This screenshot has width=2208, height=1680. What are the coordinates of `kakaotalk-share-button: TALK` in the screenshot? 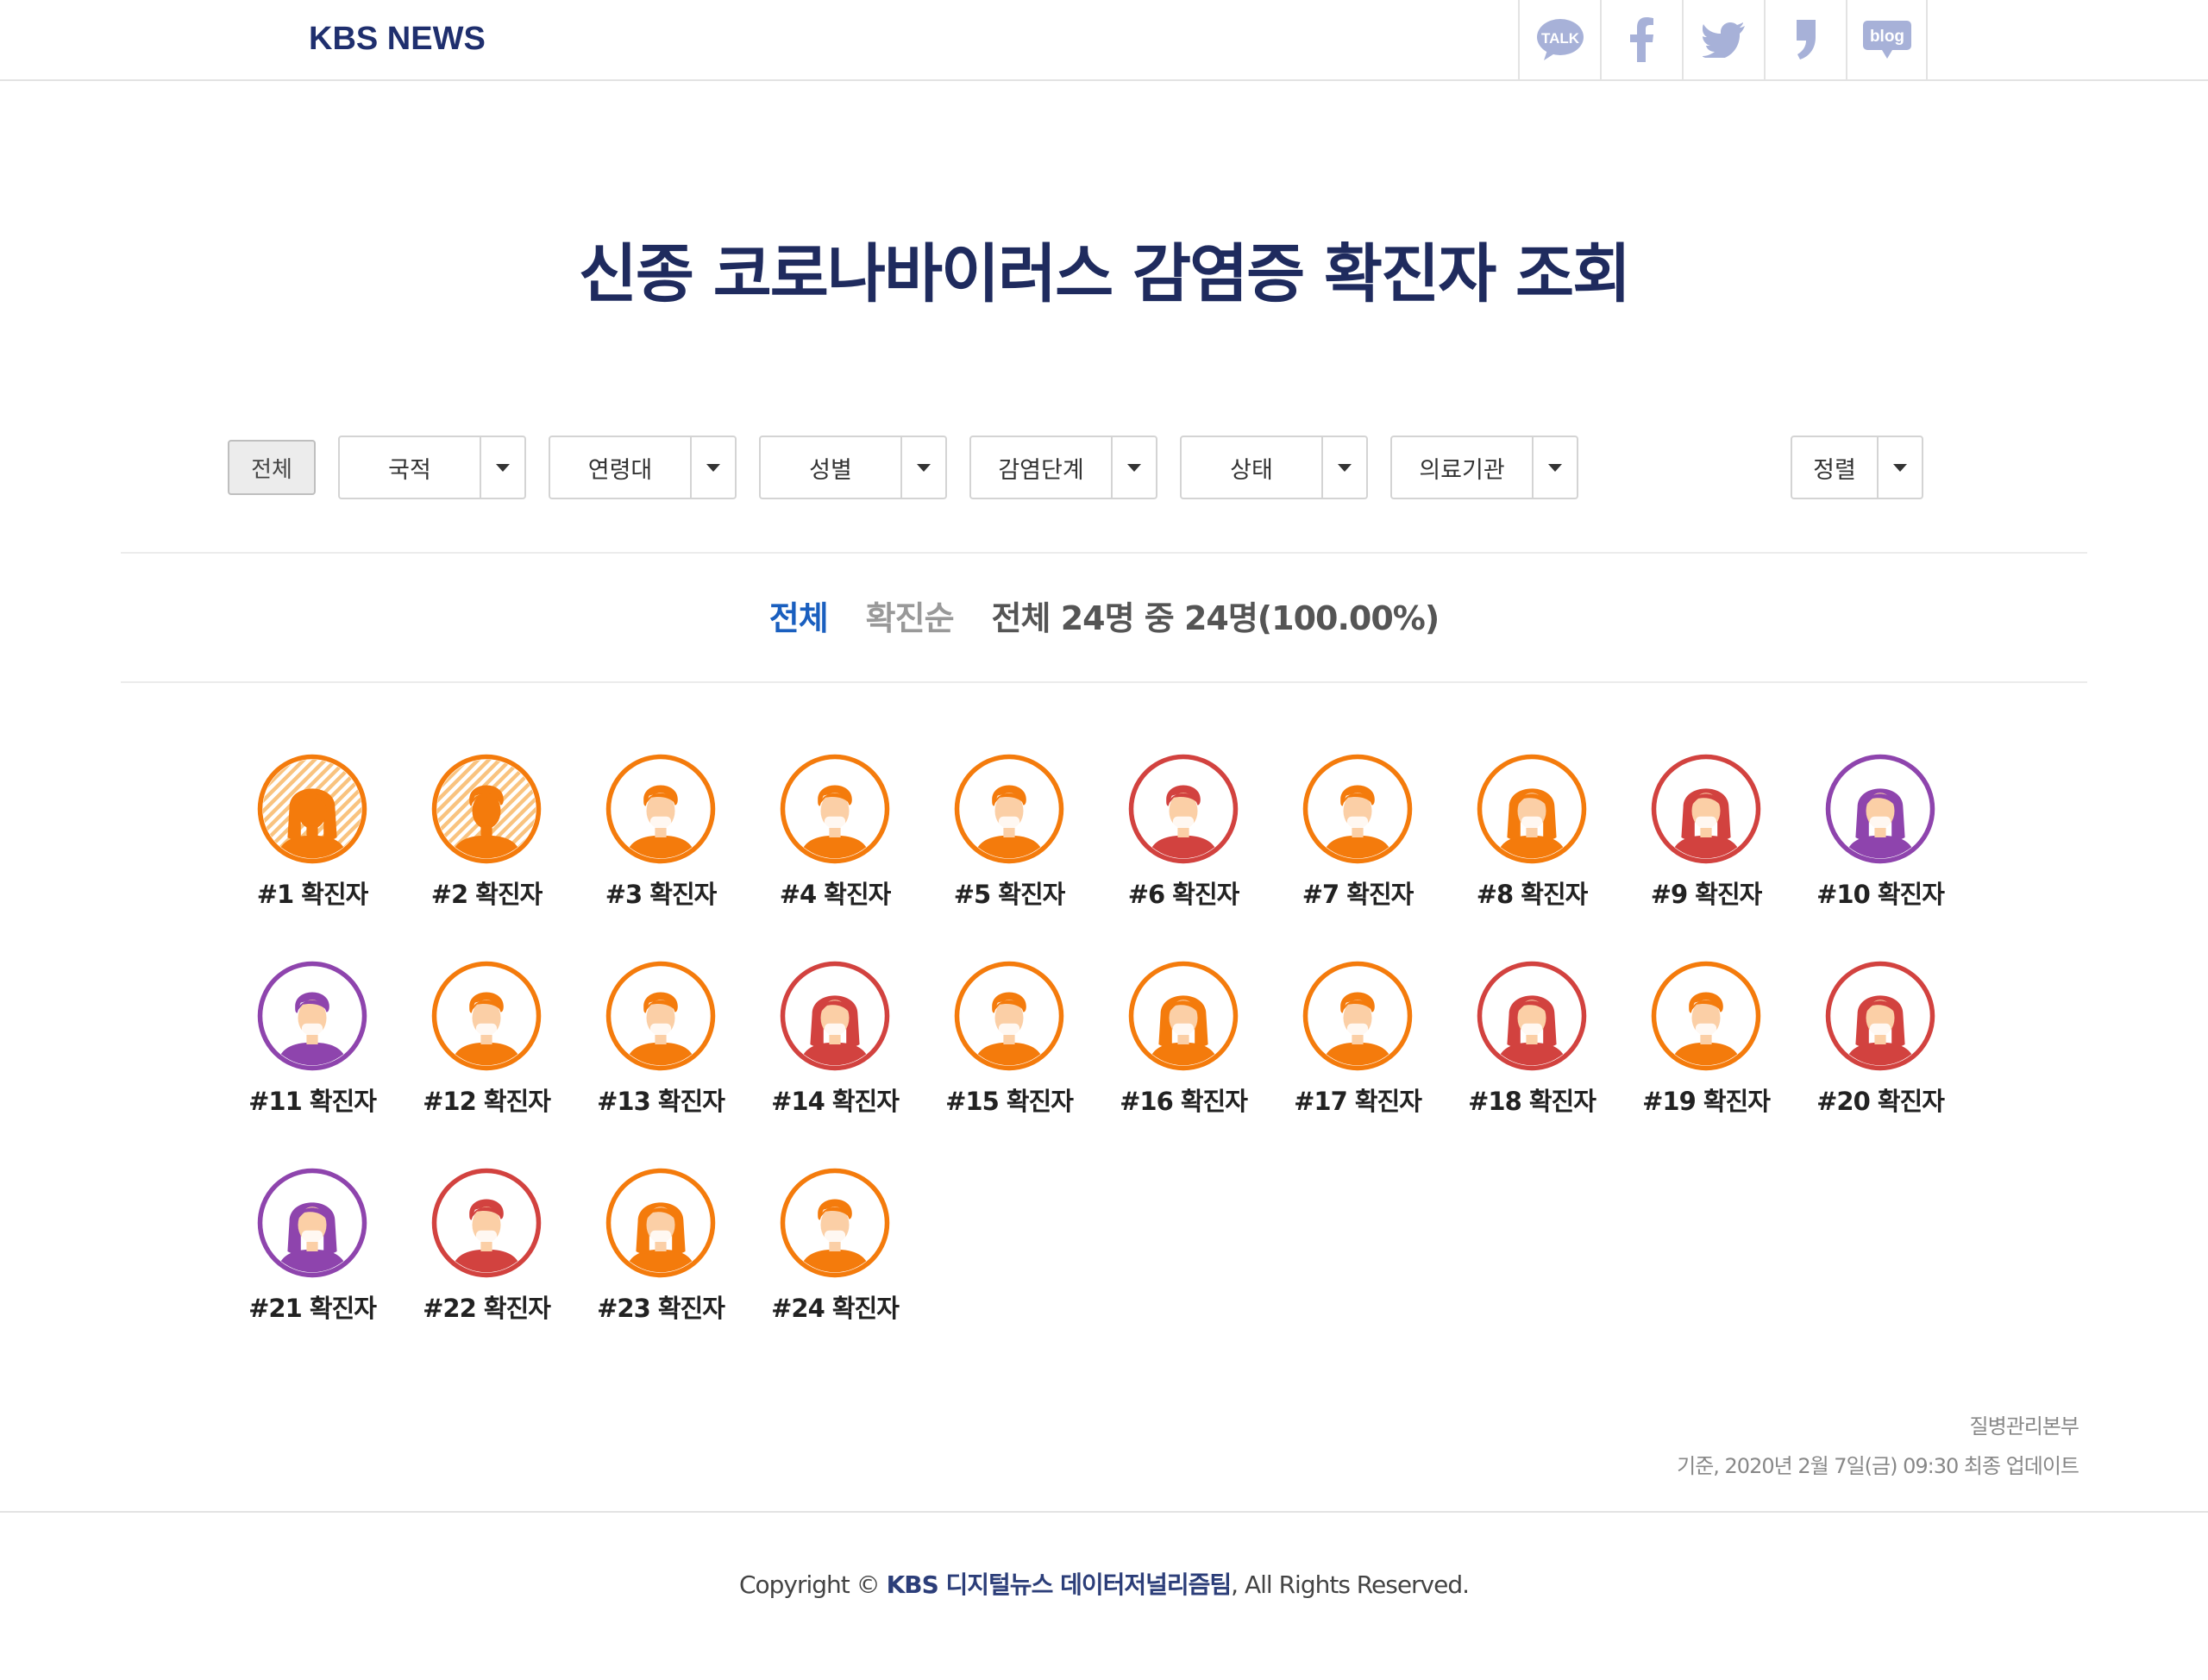 It's located at (1559, 39).